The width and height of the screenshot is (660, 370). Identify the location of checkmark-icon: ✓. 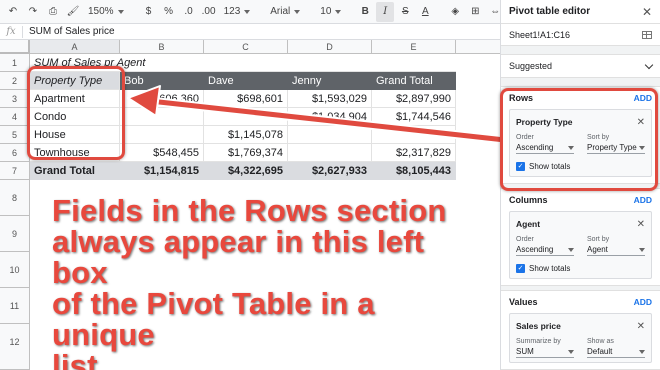
(520, 268).